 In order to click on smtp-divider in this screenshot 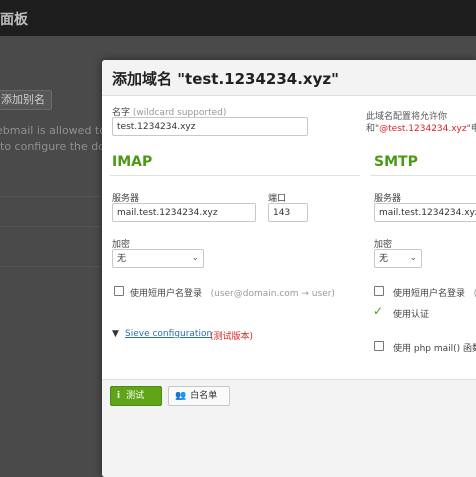, I will do `click(423, 175)`.